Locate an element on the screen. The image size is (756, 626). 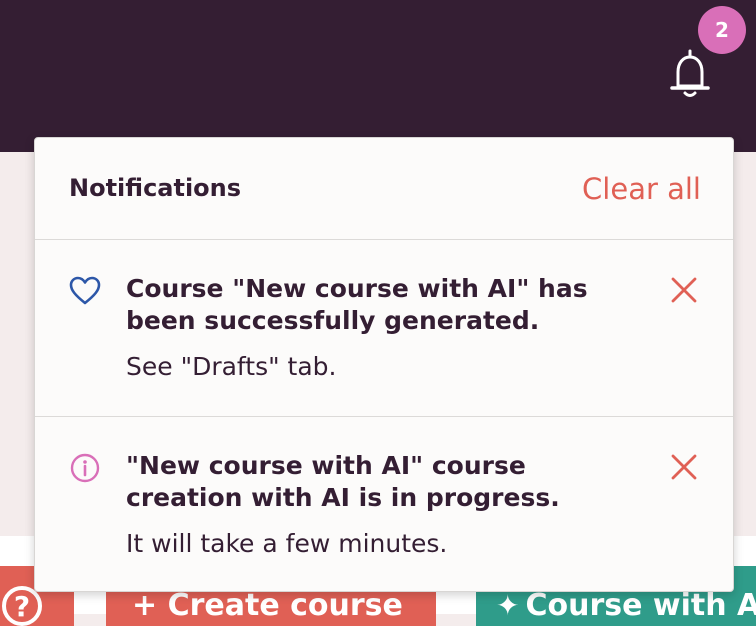
notification-body: It will take a few minutes. is located at coordinates (287, 543).